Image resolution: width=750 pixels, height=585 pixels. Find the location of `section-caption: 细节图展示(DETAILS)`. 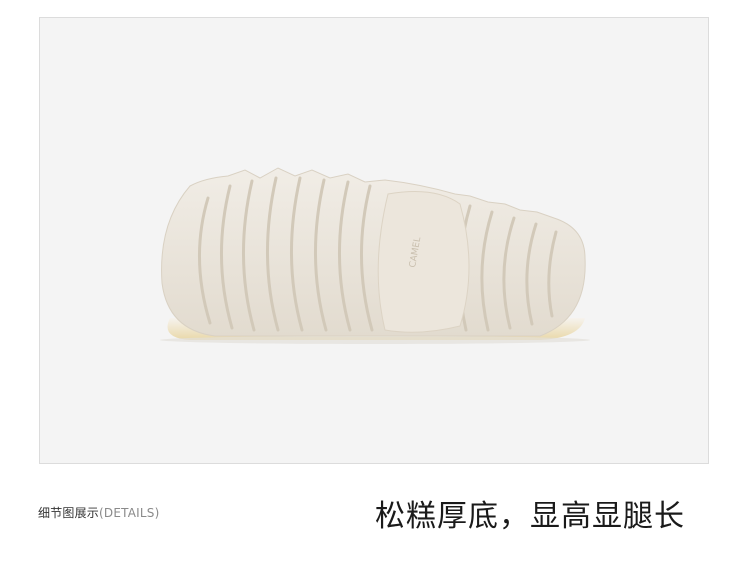

section-caption: 细节图展示(DETAILS) is located at coordinates (98, 512).